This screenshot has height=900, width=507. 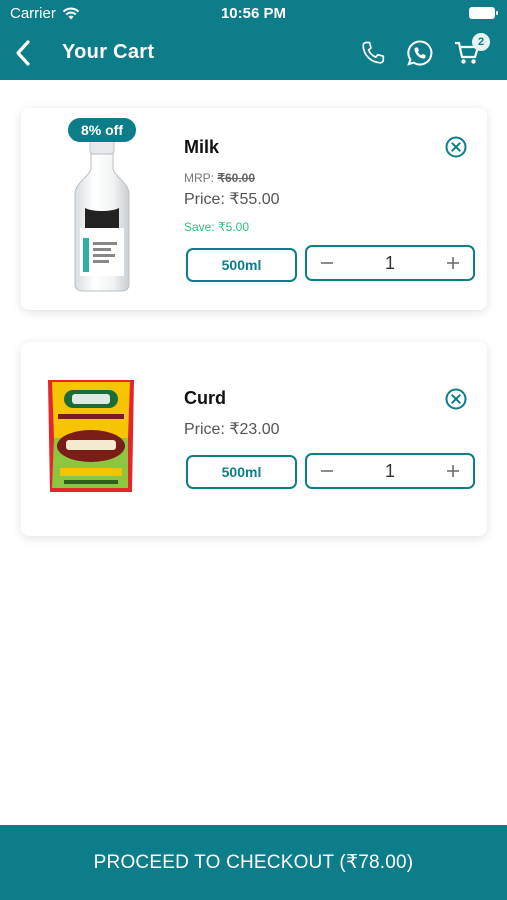 I want to click on whatsapp-icon, so click(x=420, y=53).